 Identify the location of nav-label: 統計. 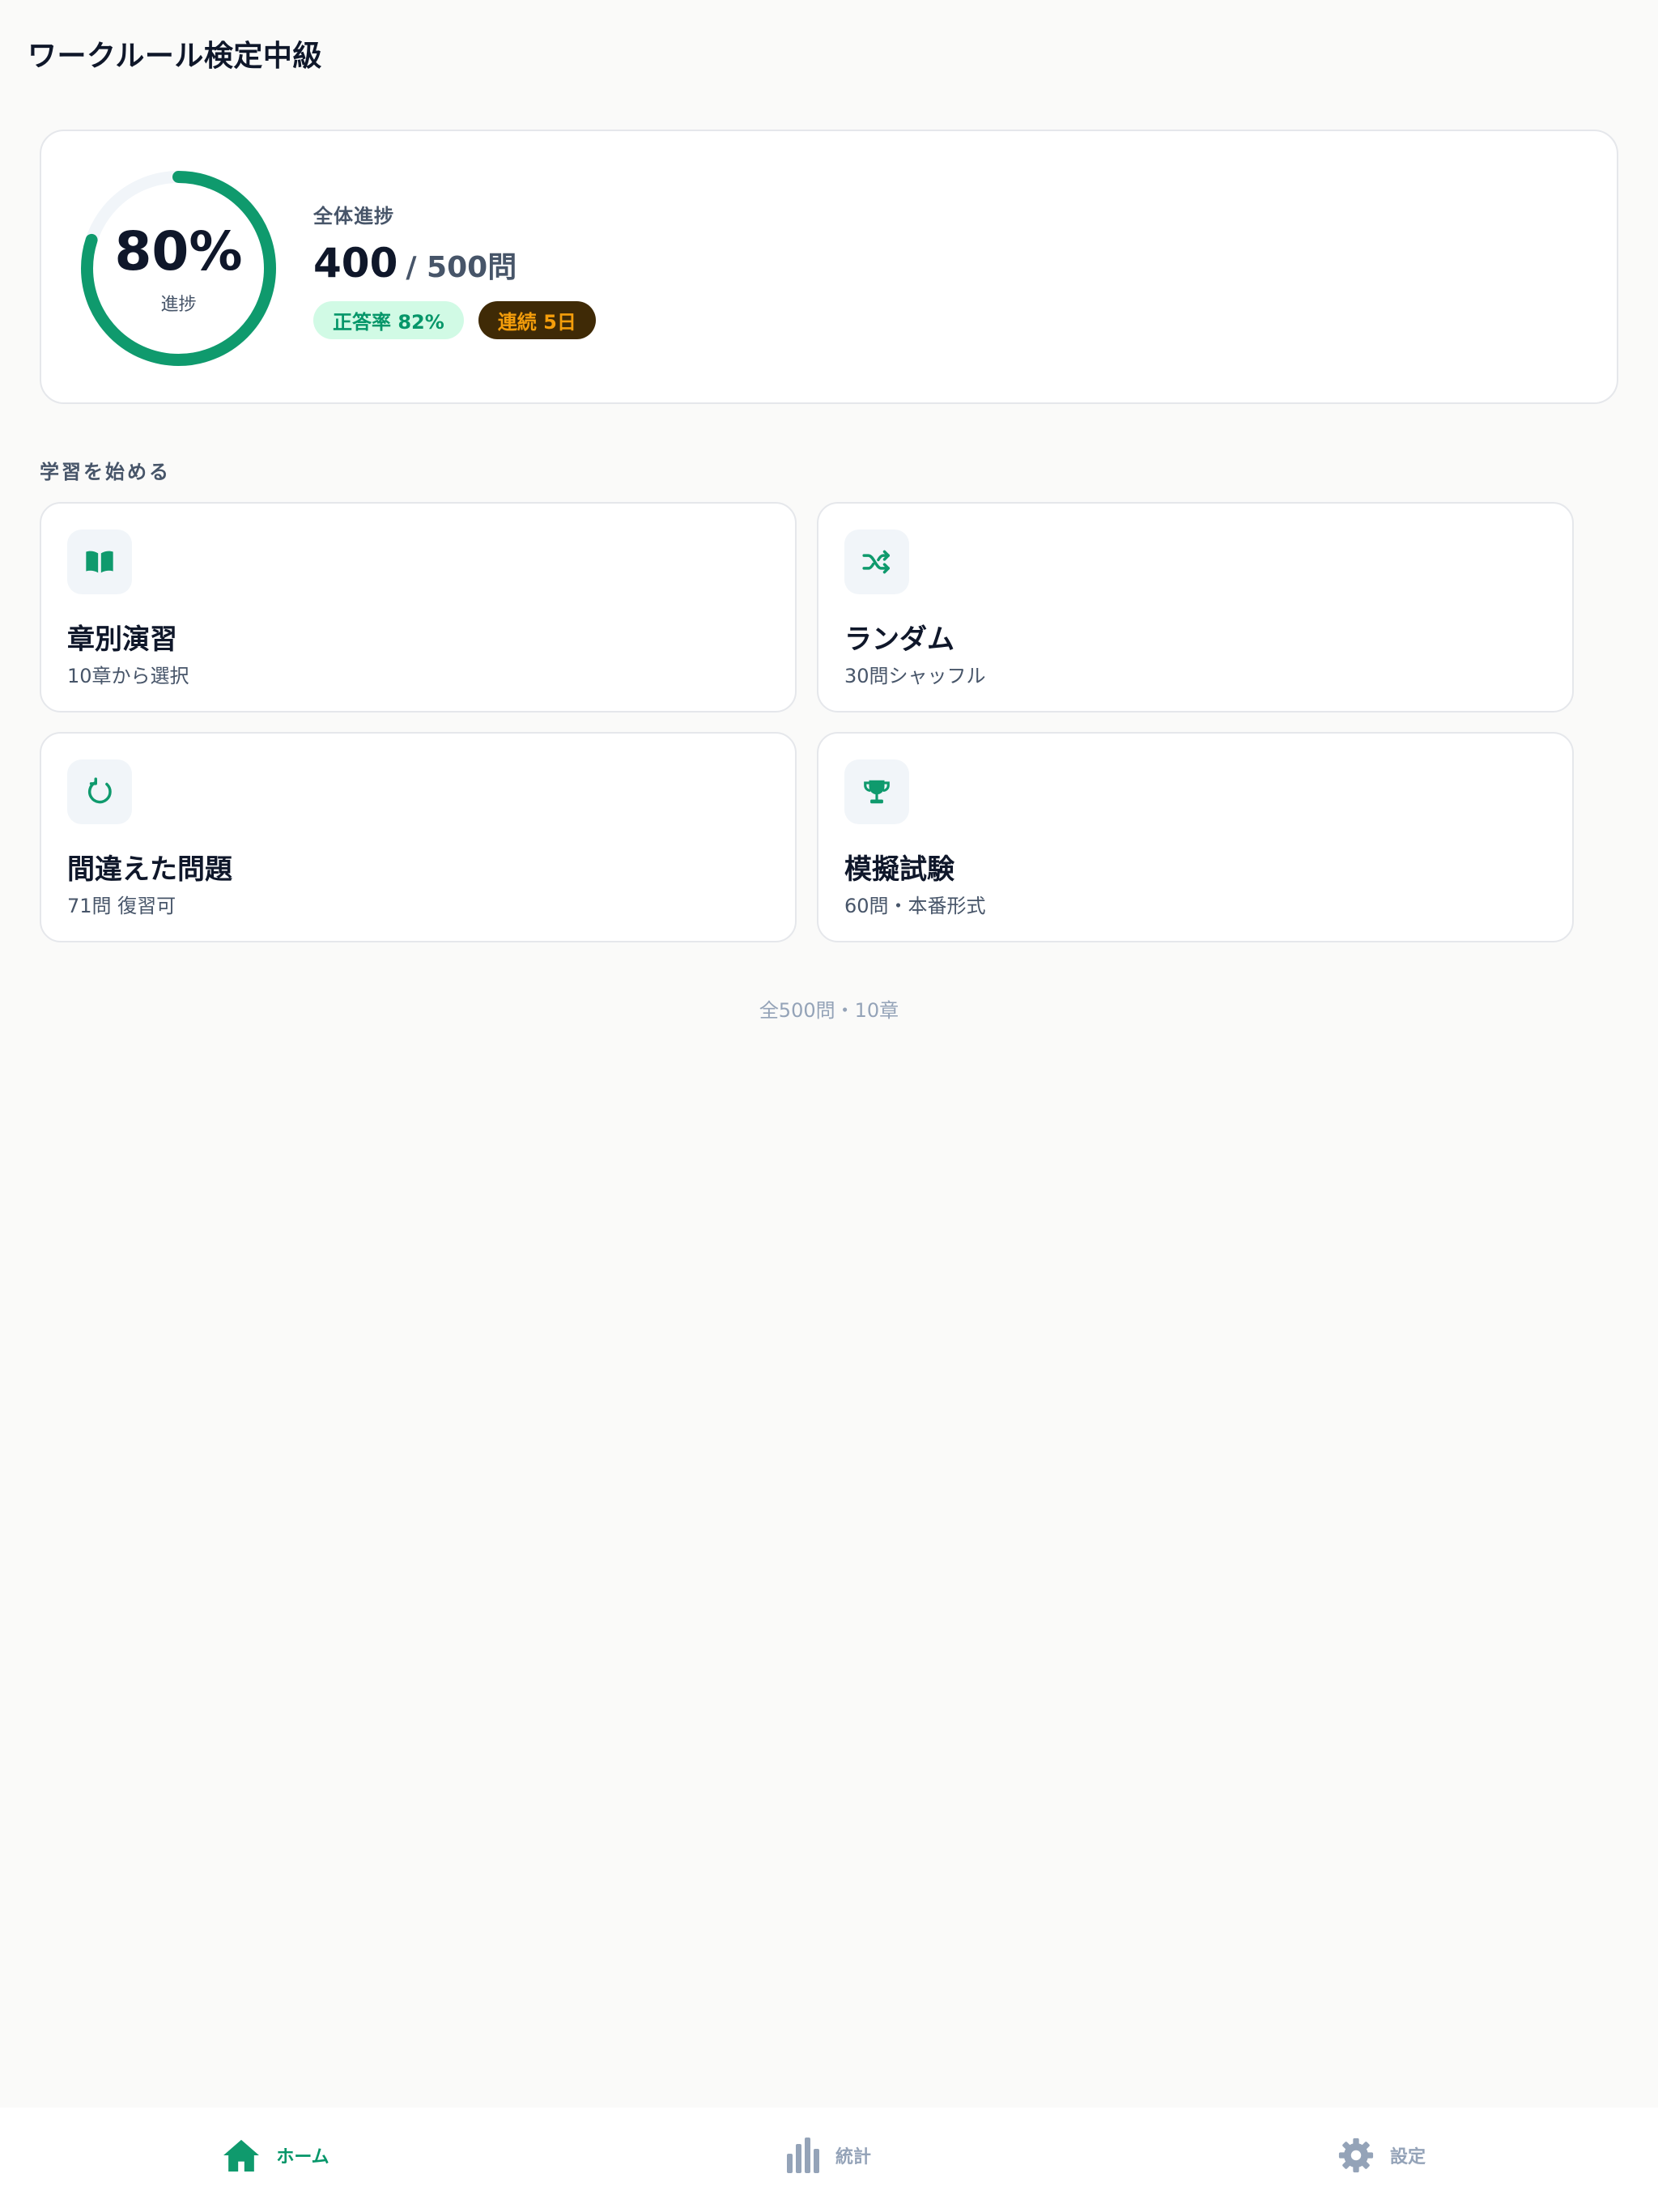
(853, 2156).